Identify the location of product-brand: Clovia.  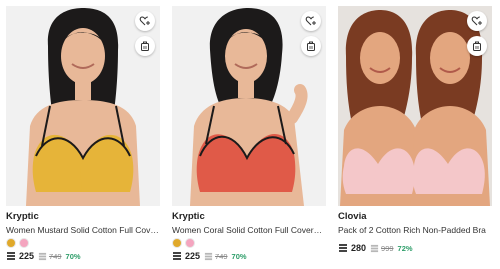
(352, 216).